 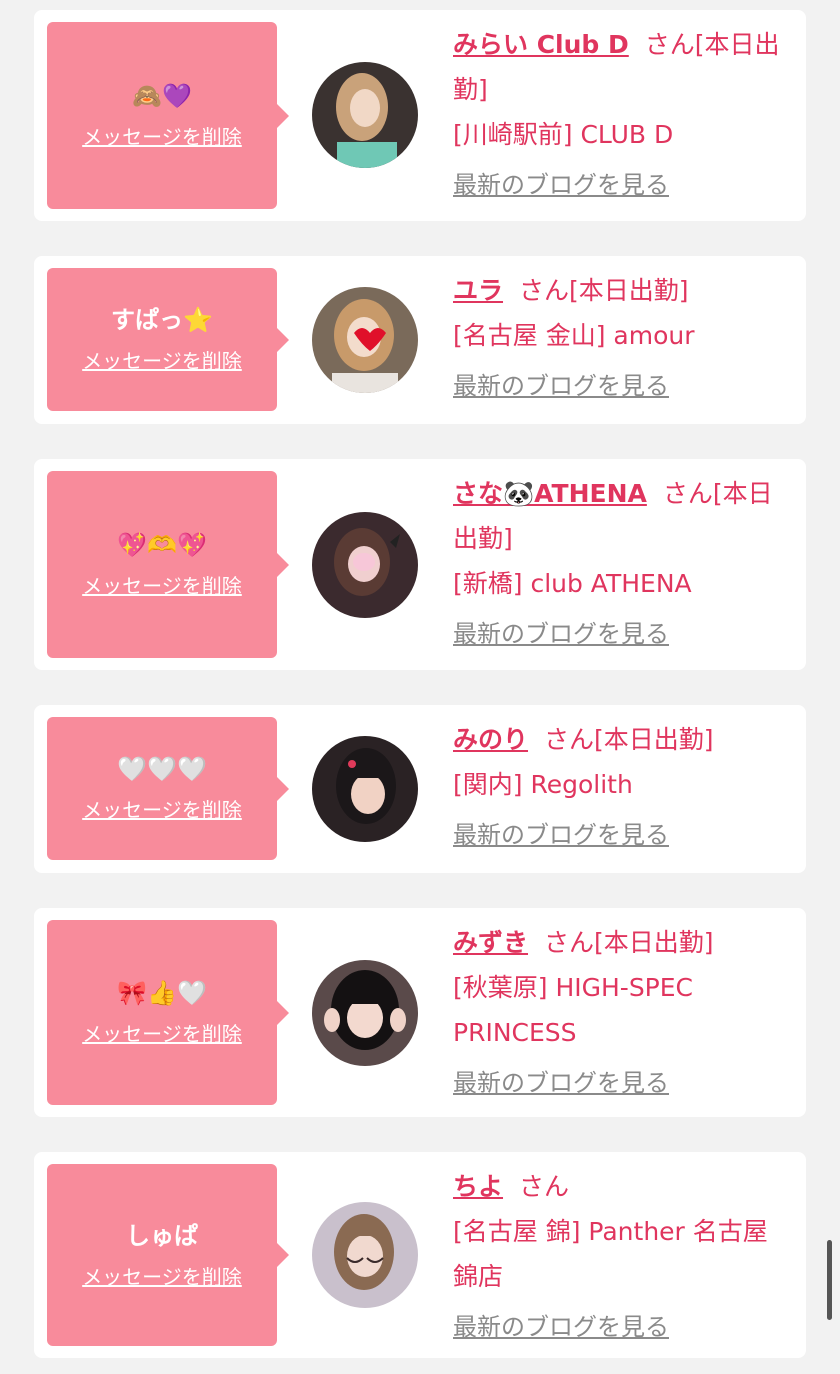 I want to click on message-bubble: 🙈💜 メッセージを削除, so click(x=168, y=115).